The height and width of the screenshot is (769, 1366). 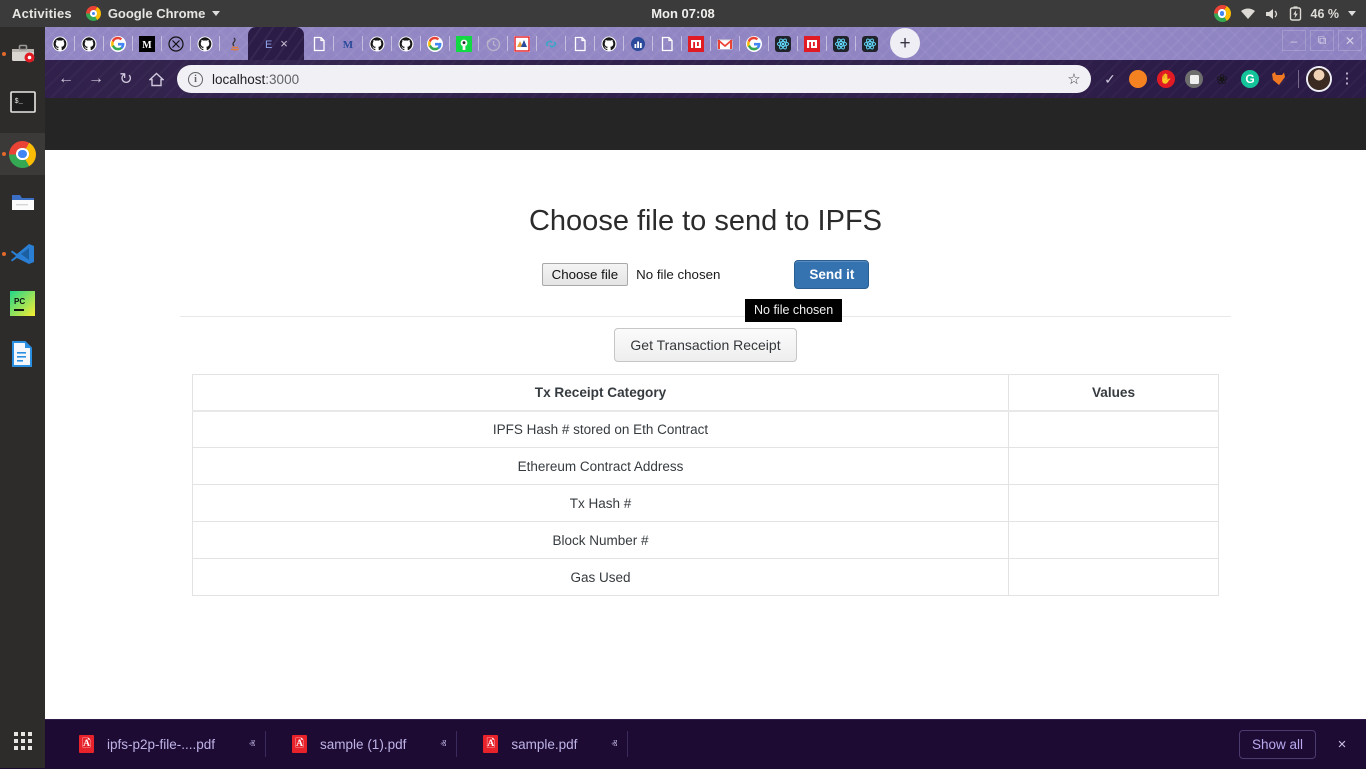 I want to click on address-bar: i localhost:3000 ☆, so click(x=634, y=79).